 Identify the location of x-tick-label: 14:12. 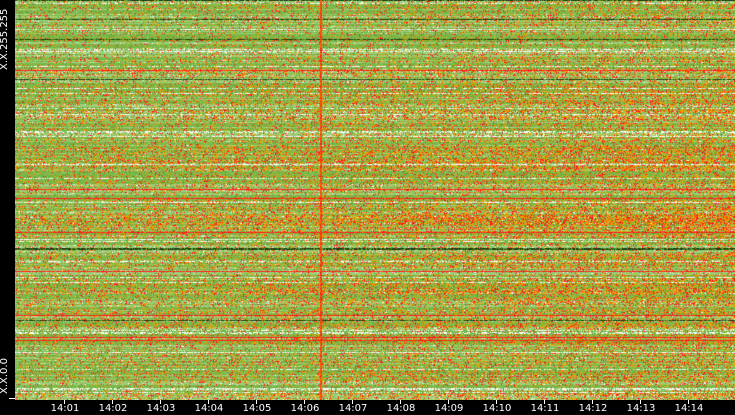
(593, 408).